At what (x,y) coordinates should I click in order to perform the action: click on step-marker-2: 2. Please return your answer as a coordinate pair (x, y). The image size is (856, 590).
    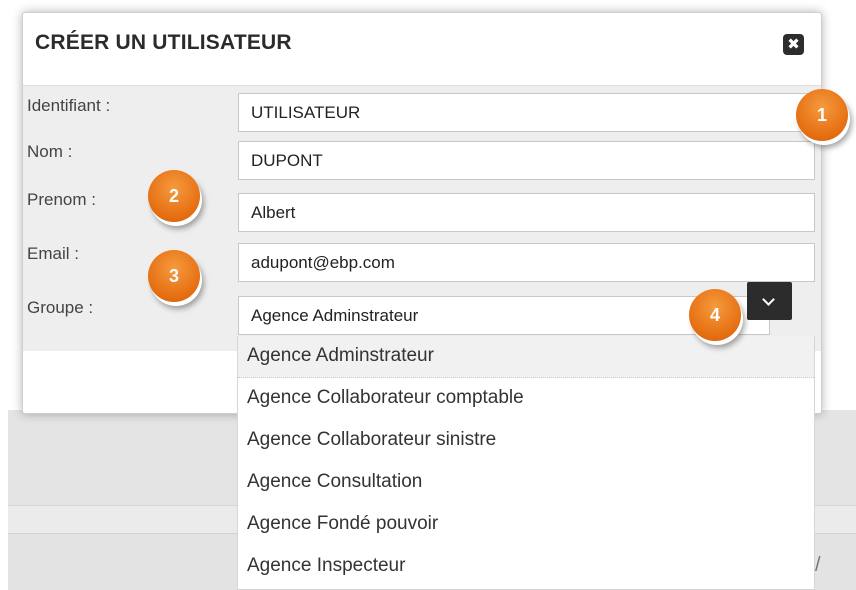
    Looking at the image, I should click on (174, 196).